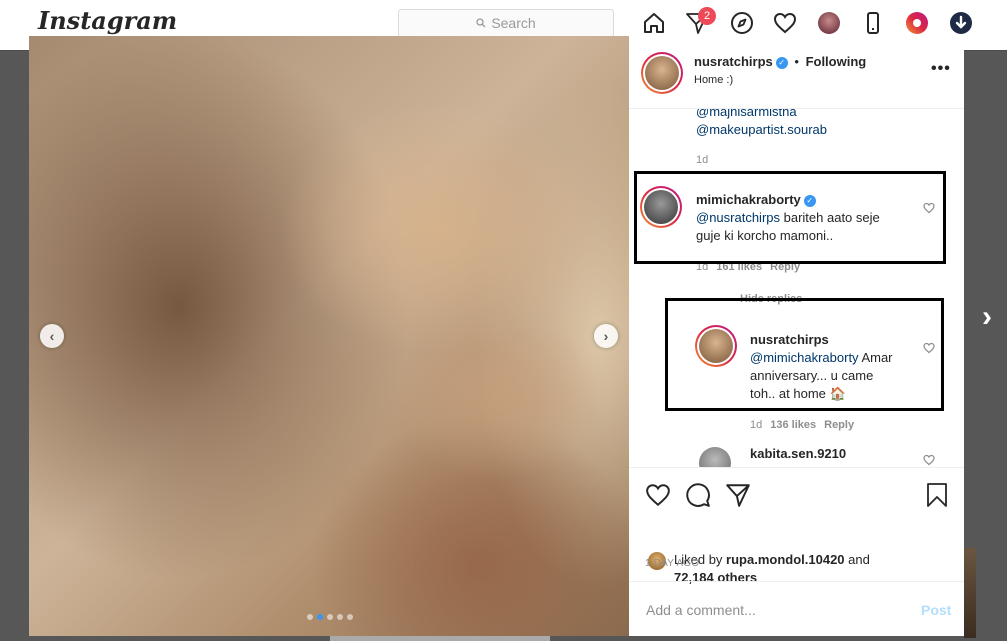 The height and width of the screenshot is (641, 1007). I want to click on phone-icon, so click(873, 23).